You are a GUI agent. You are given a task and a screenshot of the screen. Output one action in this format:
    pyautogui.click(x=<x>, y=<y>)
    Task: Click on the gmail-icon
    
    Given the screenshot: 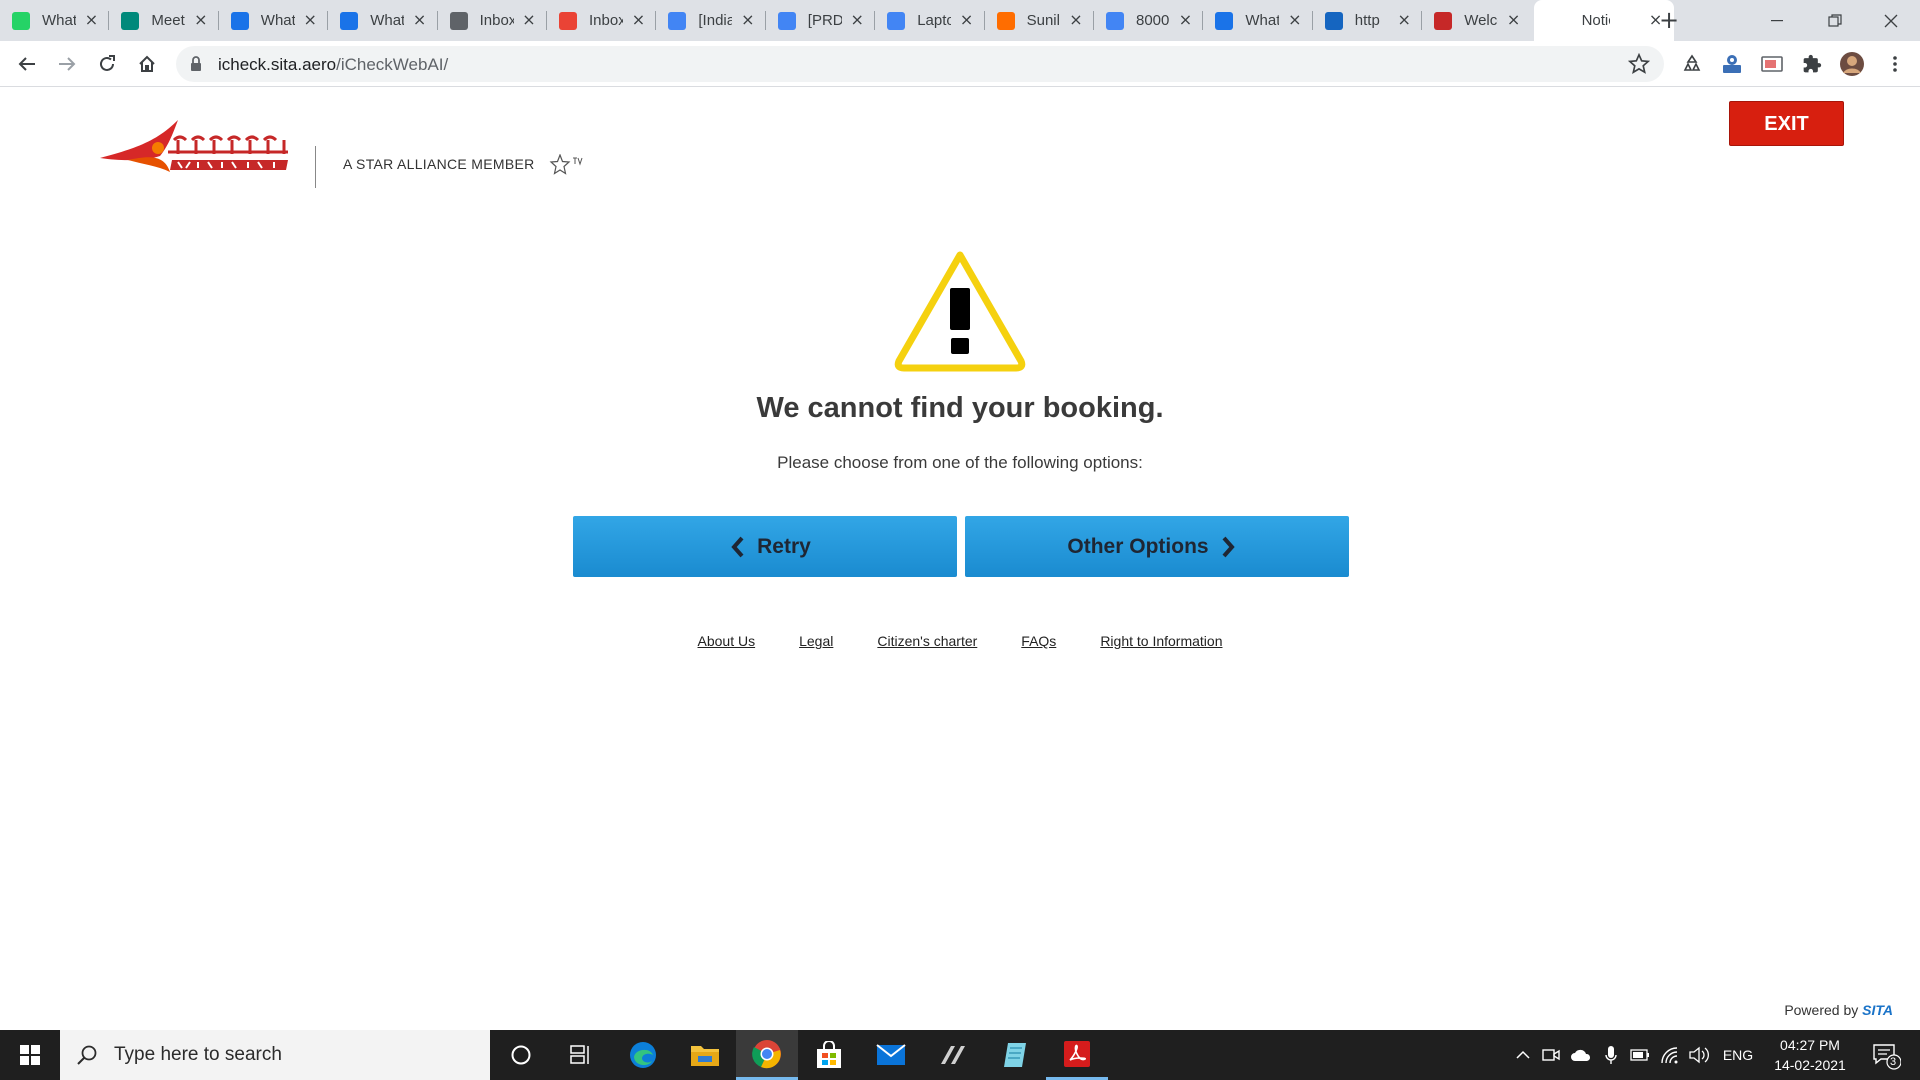 What is the action you would take?
    pyautogui.click(x=568, y=20)
    